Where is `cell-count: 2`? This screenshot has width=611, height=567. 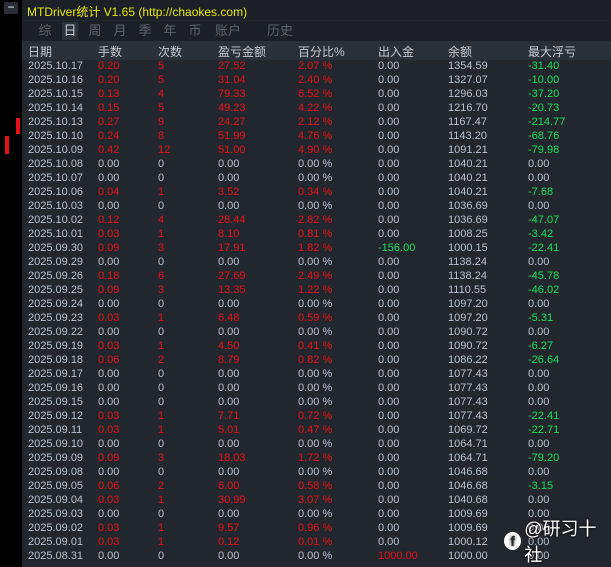
cell-count: 2 is located at coordinates (161, 360).